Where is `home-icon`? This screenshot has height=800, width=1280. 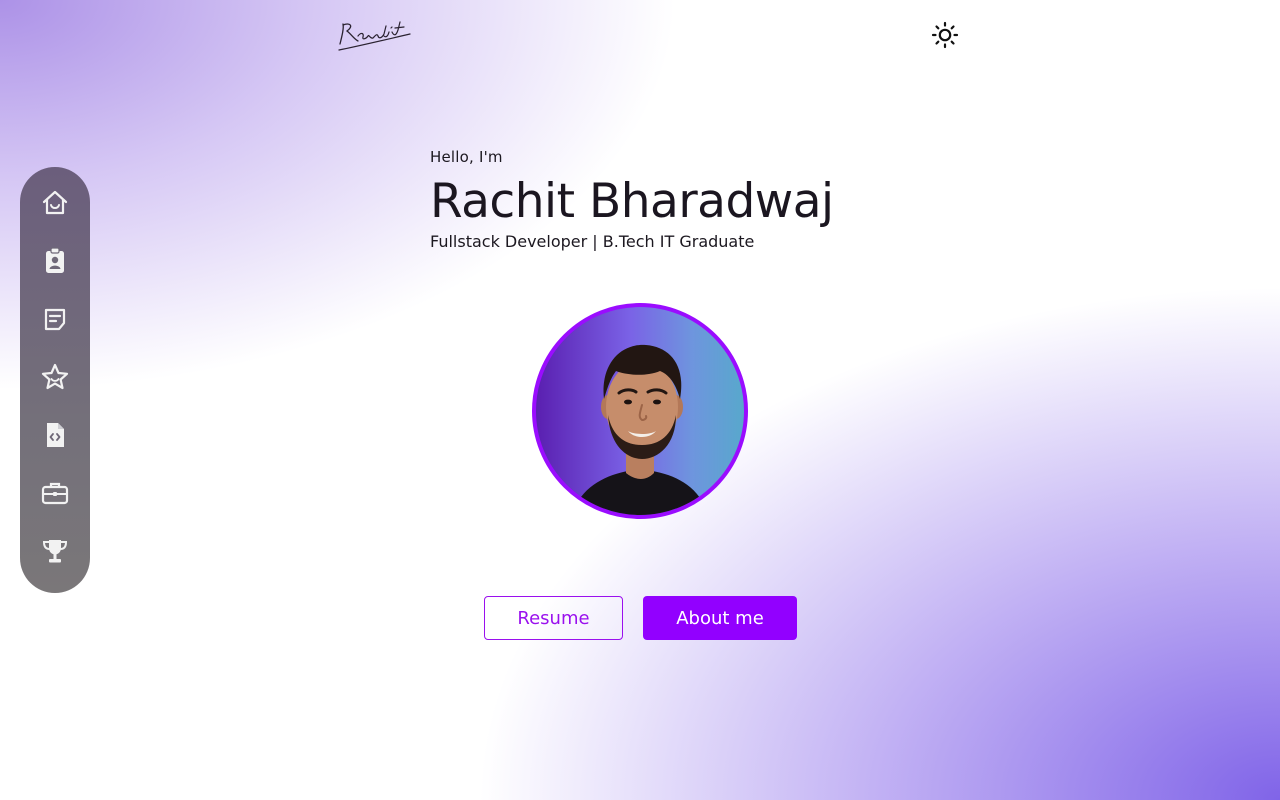 home-icon is located at coordinates (55, 202).